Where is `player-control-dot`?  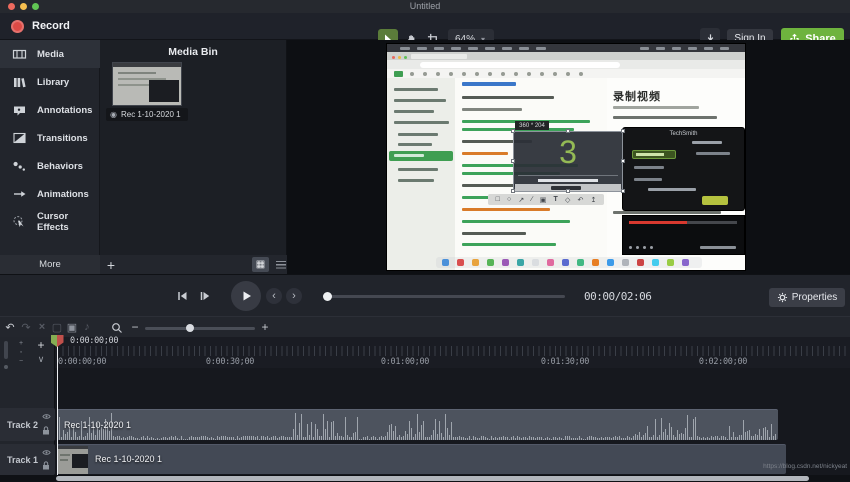
player-control-dot is located at coordinates (637, 247).